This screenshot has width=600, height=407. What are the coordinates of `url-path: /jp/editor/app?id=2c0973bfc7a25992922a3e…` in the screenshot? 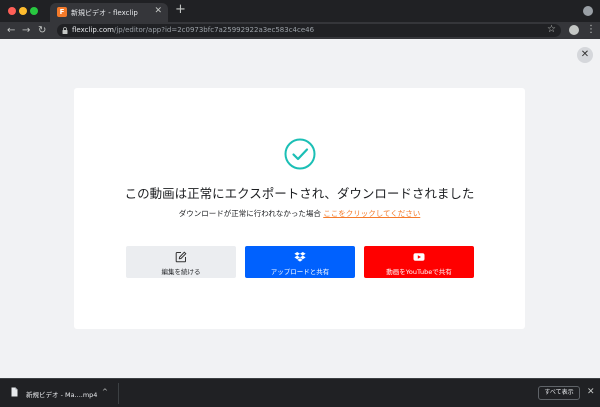 It's located at (214, 30).